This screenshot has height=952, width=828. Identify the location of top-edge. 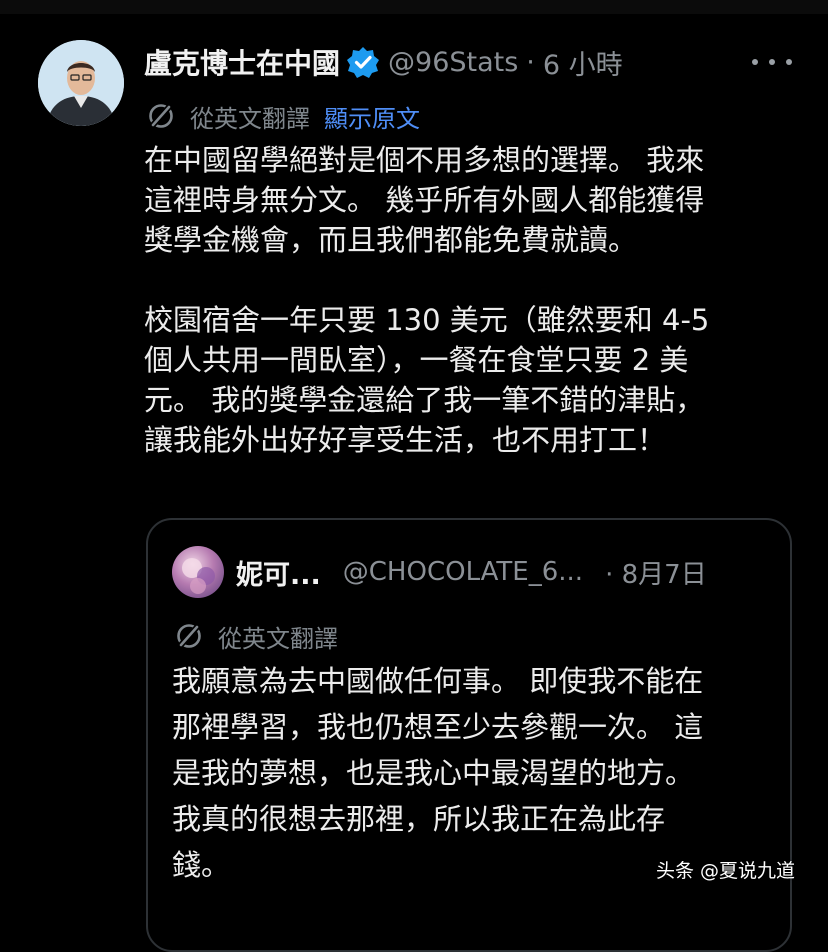
(414, 7).